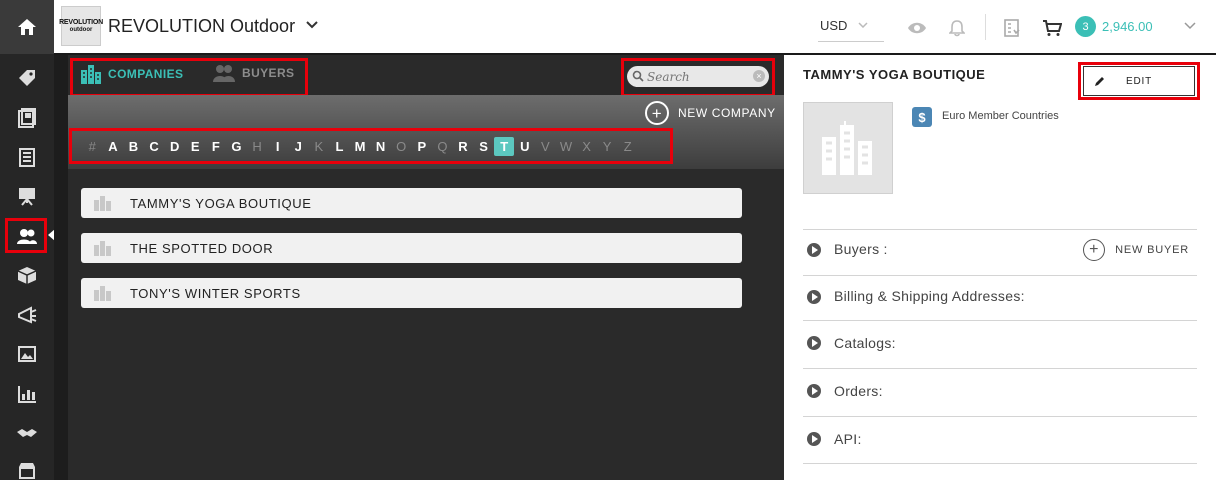 The height and width of the screenshot is (480, 1216). I want to click on tab-buyers-label: BUYERS, so click(268, 73).